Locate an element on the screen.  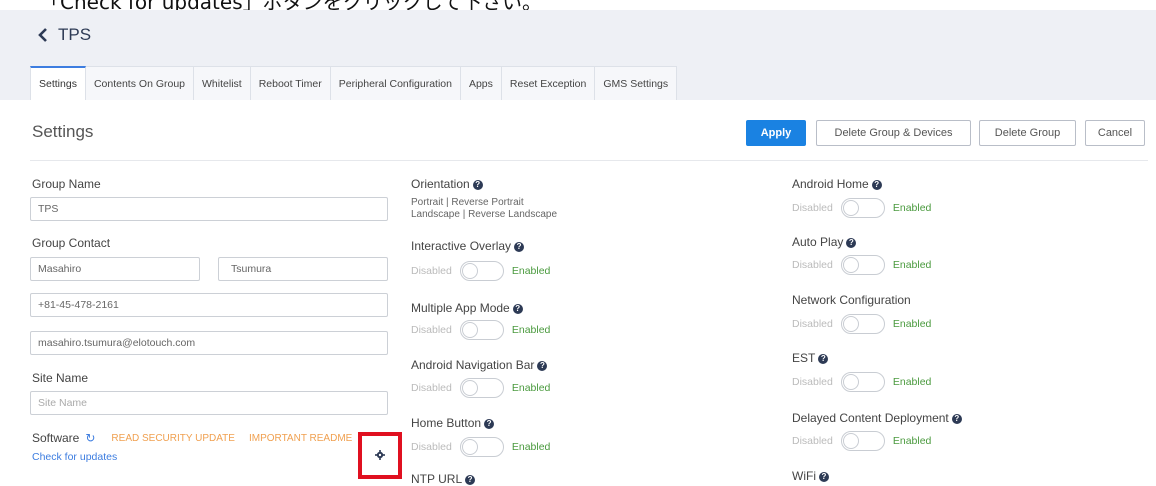
orientation-label-text: Orientation is located at coordinates (440, 184).